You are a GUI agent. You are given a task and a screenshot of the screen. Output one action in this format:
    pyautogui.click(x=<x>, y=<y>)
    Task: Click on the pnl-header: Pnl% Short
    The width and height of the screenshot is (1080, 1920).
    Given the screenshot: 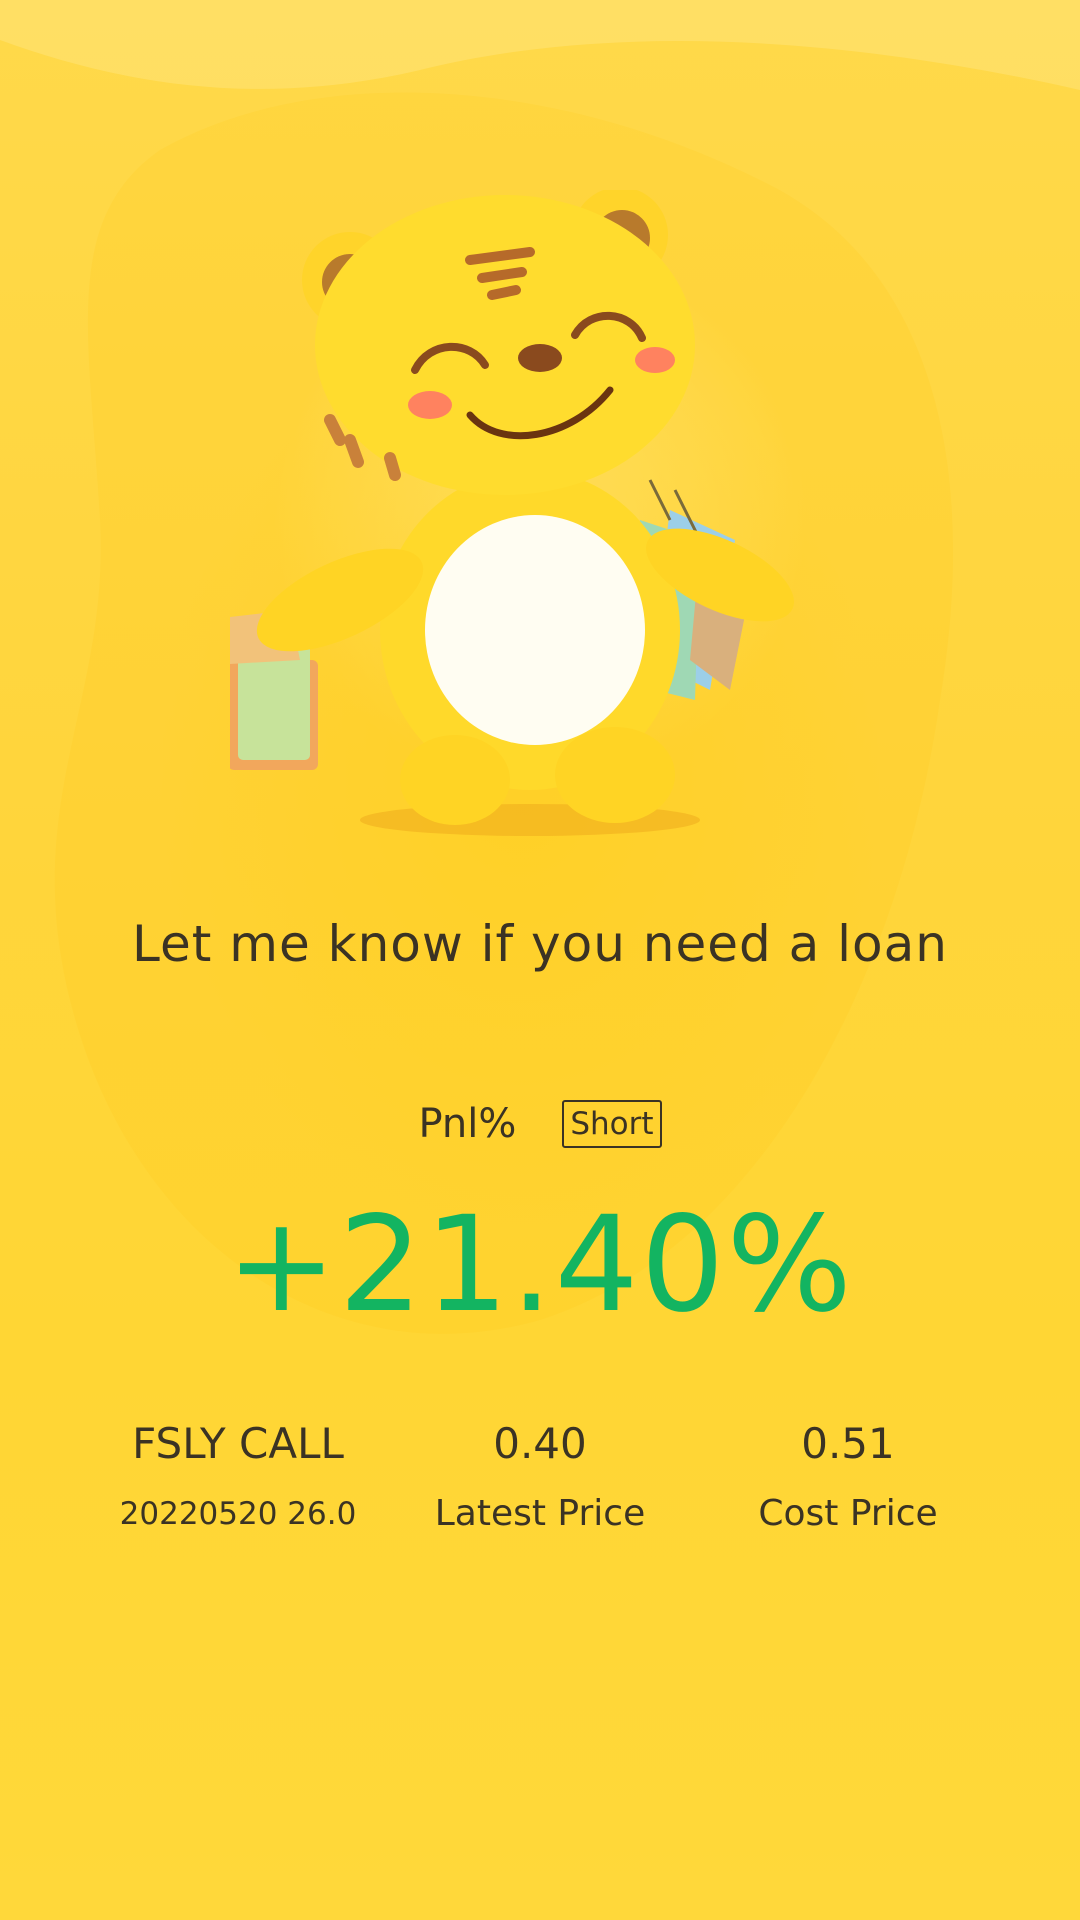 What is the action you would take?
    pyautogui.click(x=540, y=1124)
    